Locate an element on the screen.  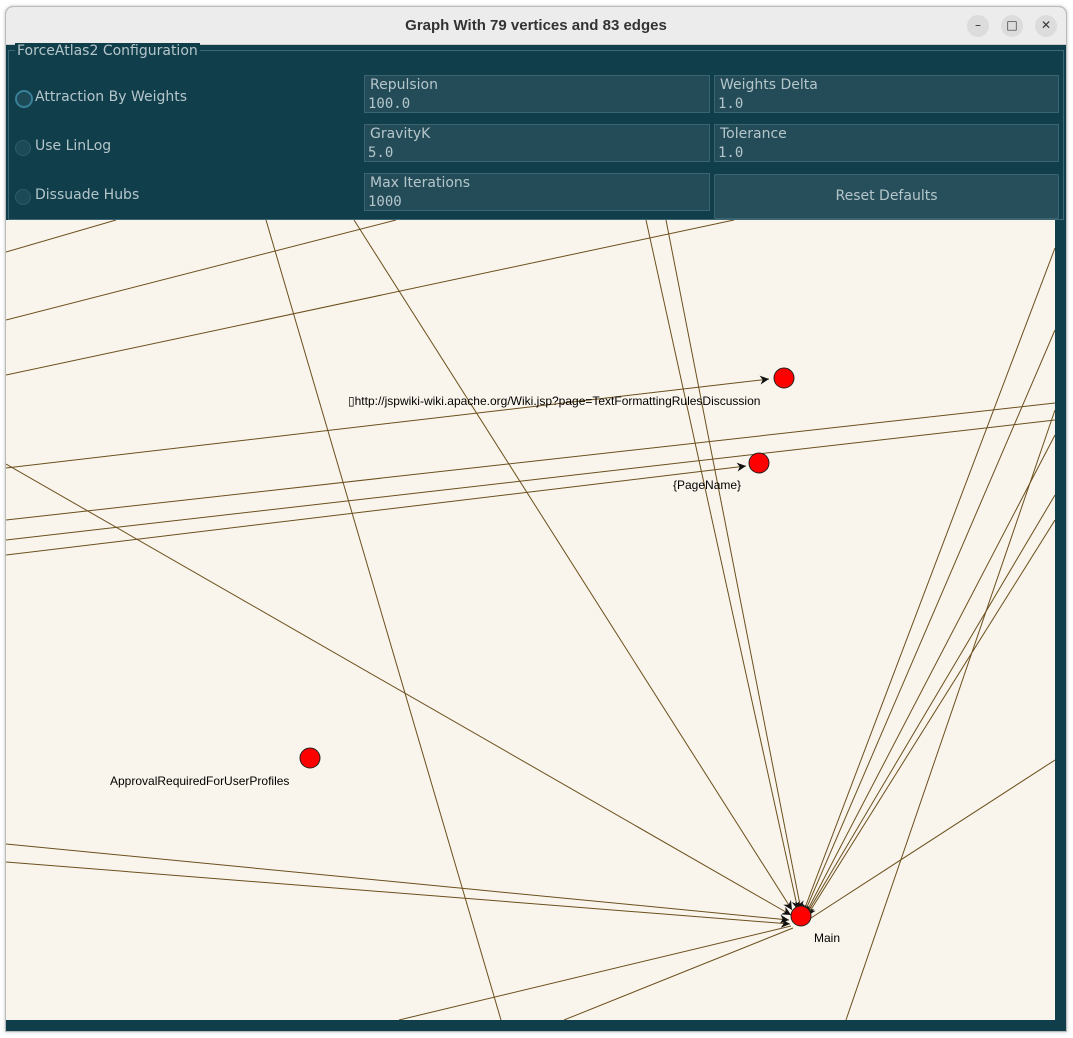
graph-node-pagename is located at coordinates (759, 463).